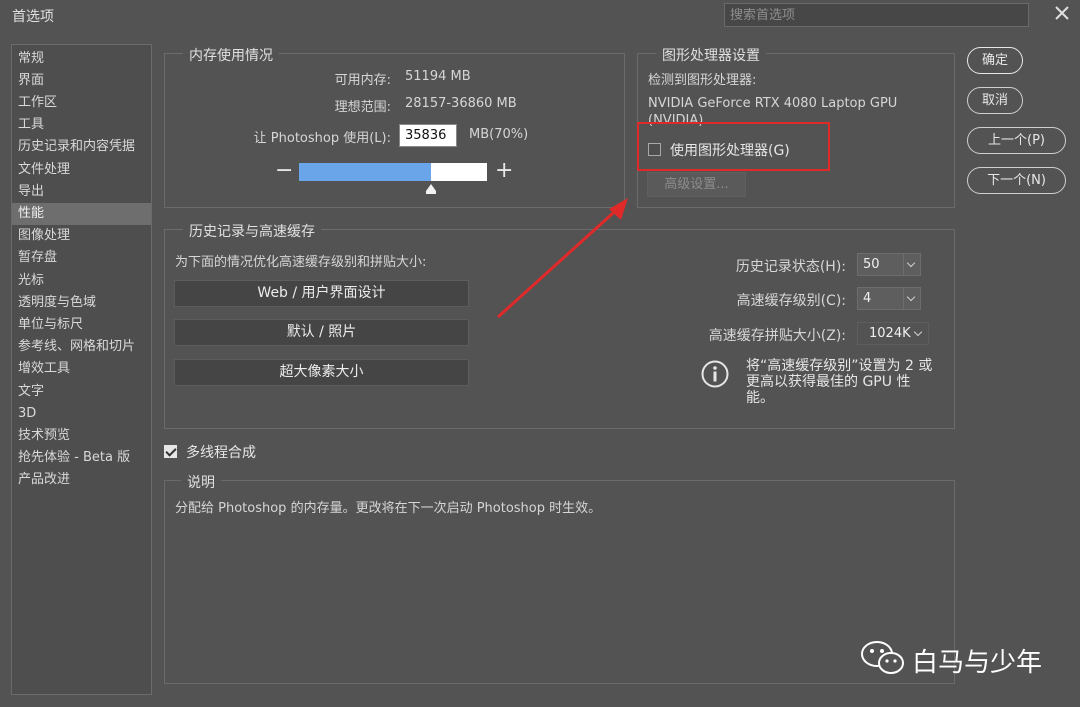  What do you see at coordinates (890, 333) in the screenshot?
I see `cache-tile-size-value: 1024K` at bounding box center [890, 333].